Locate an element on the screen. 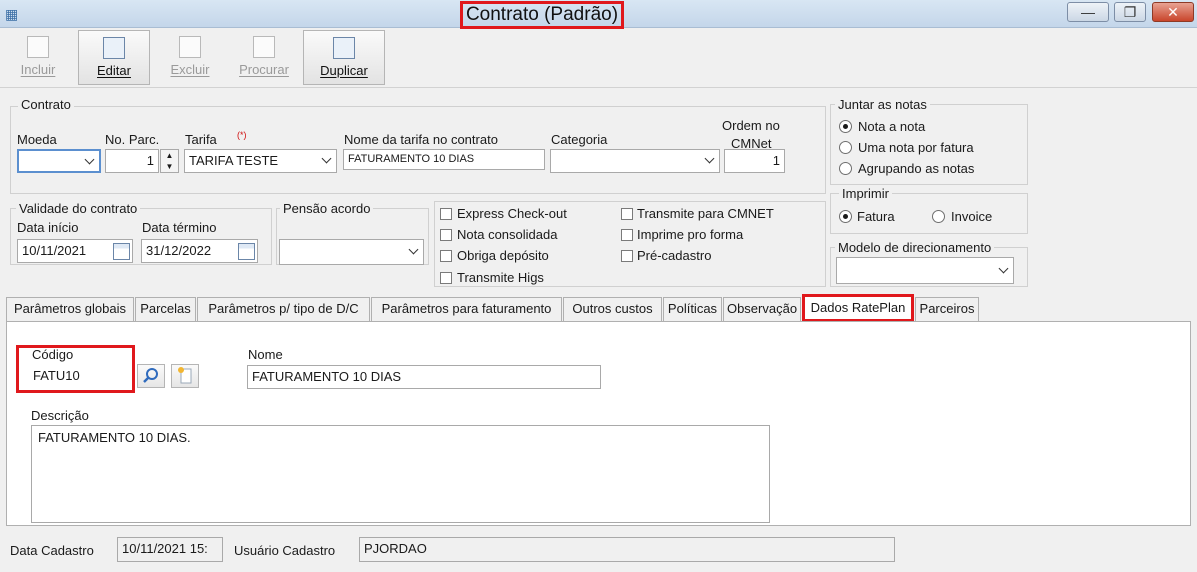 This screenshot has width=1197, height=572. ordem-input: 1 is located at coordinates (754, 161).